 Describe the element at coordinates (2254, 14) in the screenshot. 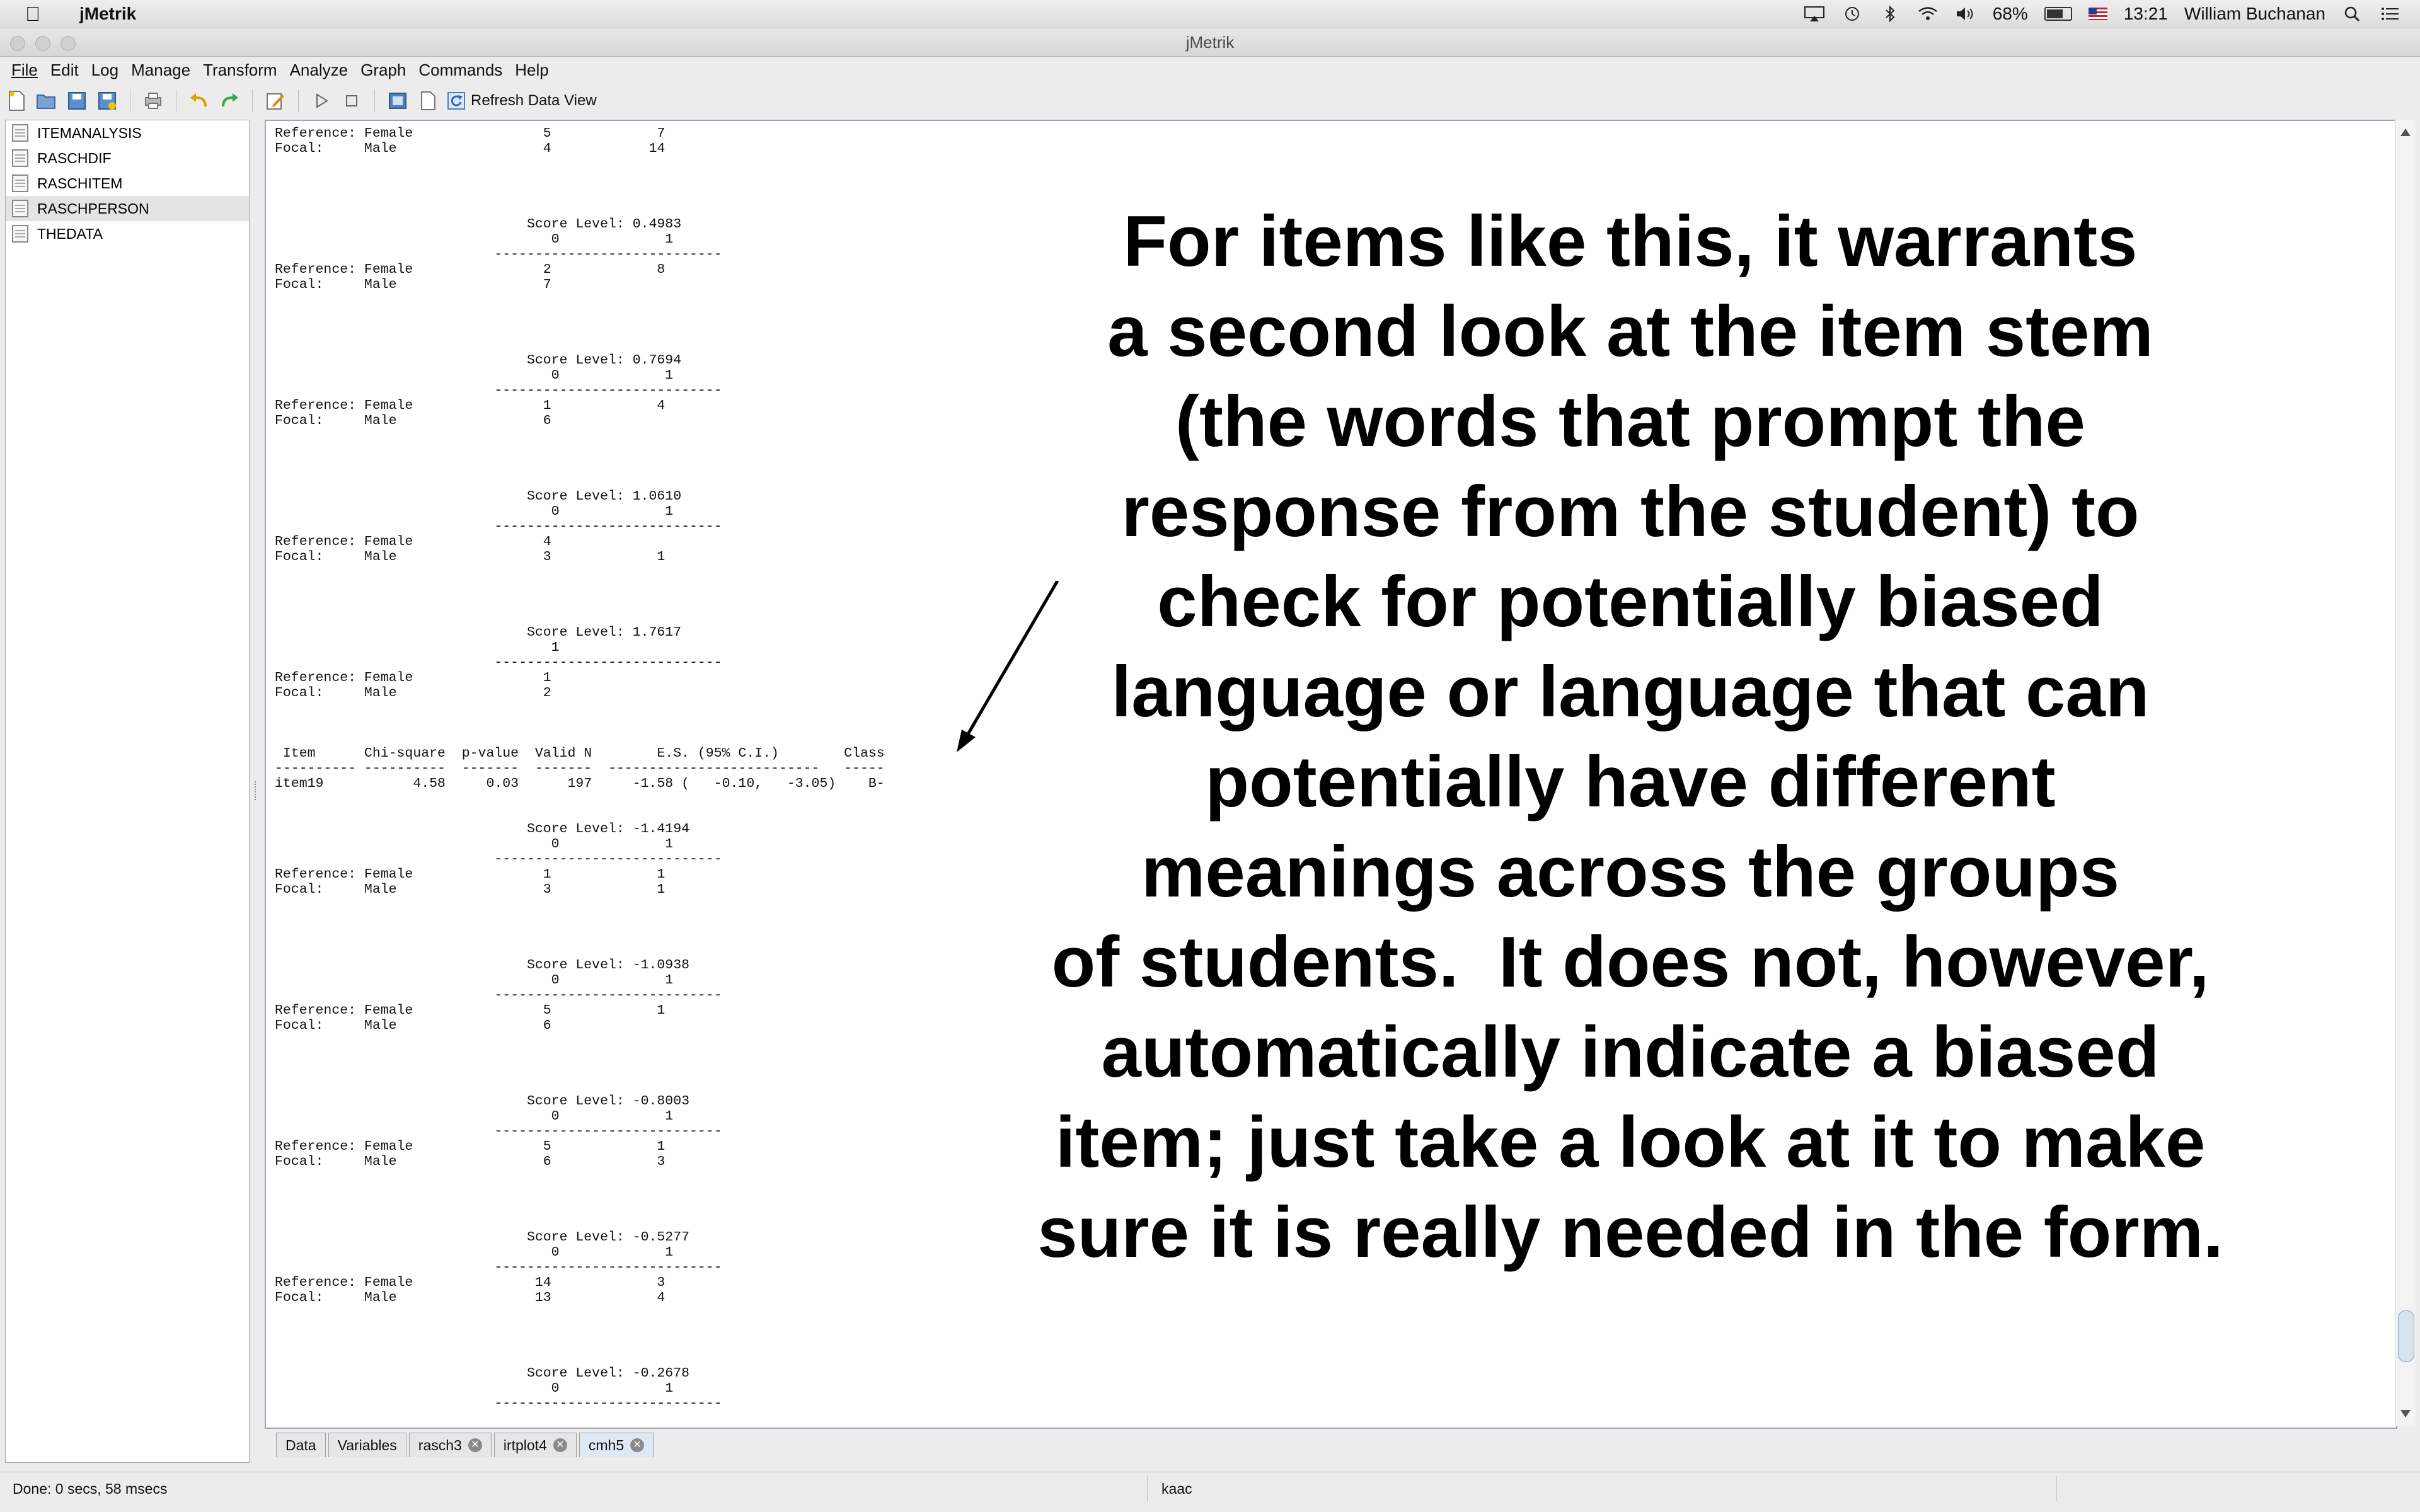

I see `menubar-user: William Buchanan` at that location.